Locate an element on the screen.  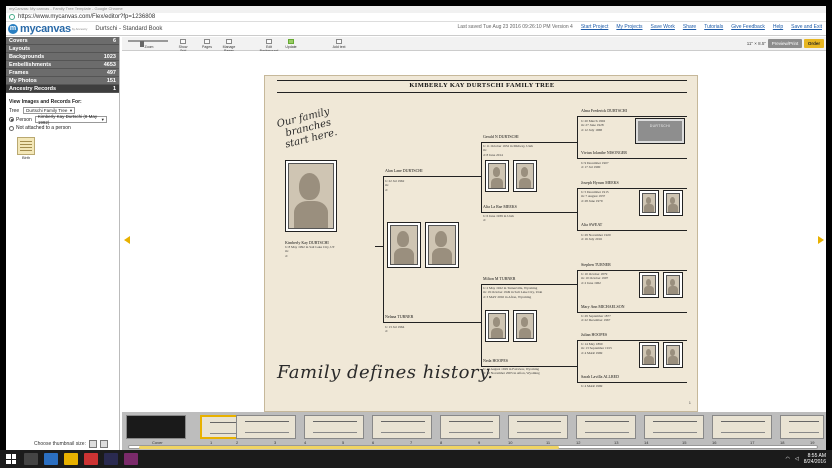
app-icon is located at coordinates (131, 459).